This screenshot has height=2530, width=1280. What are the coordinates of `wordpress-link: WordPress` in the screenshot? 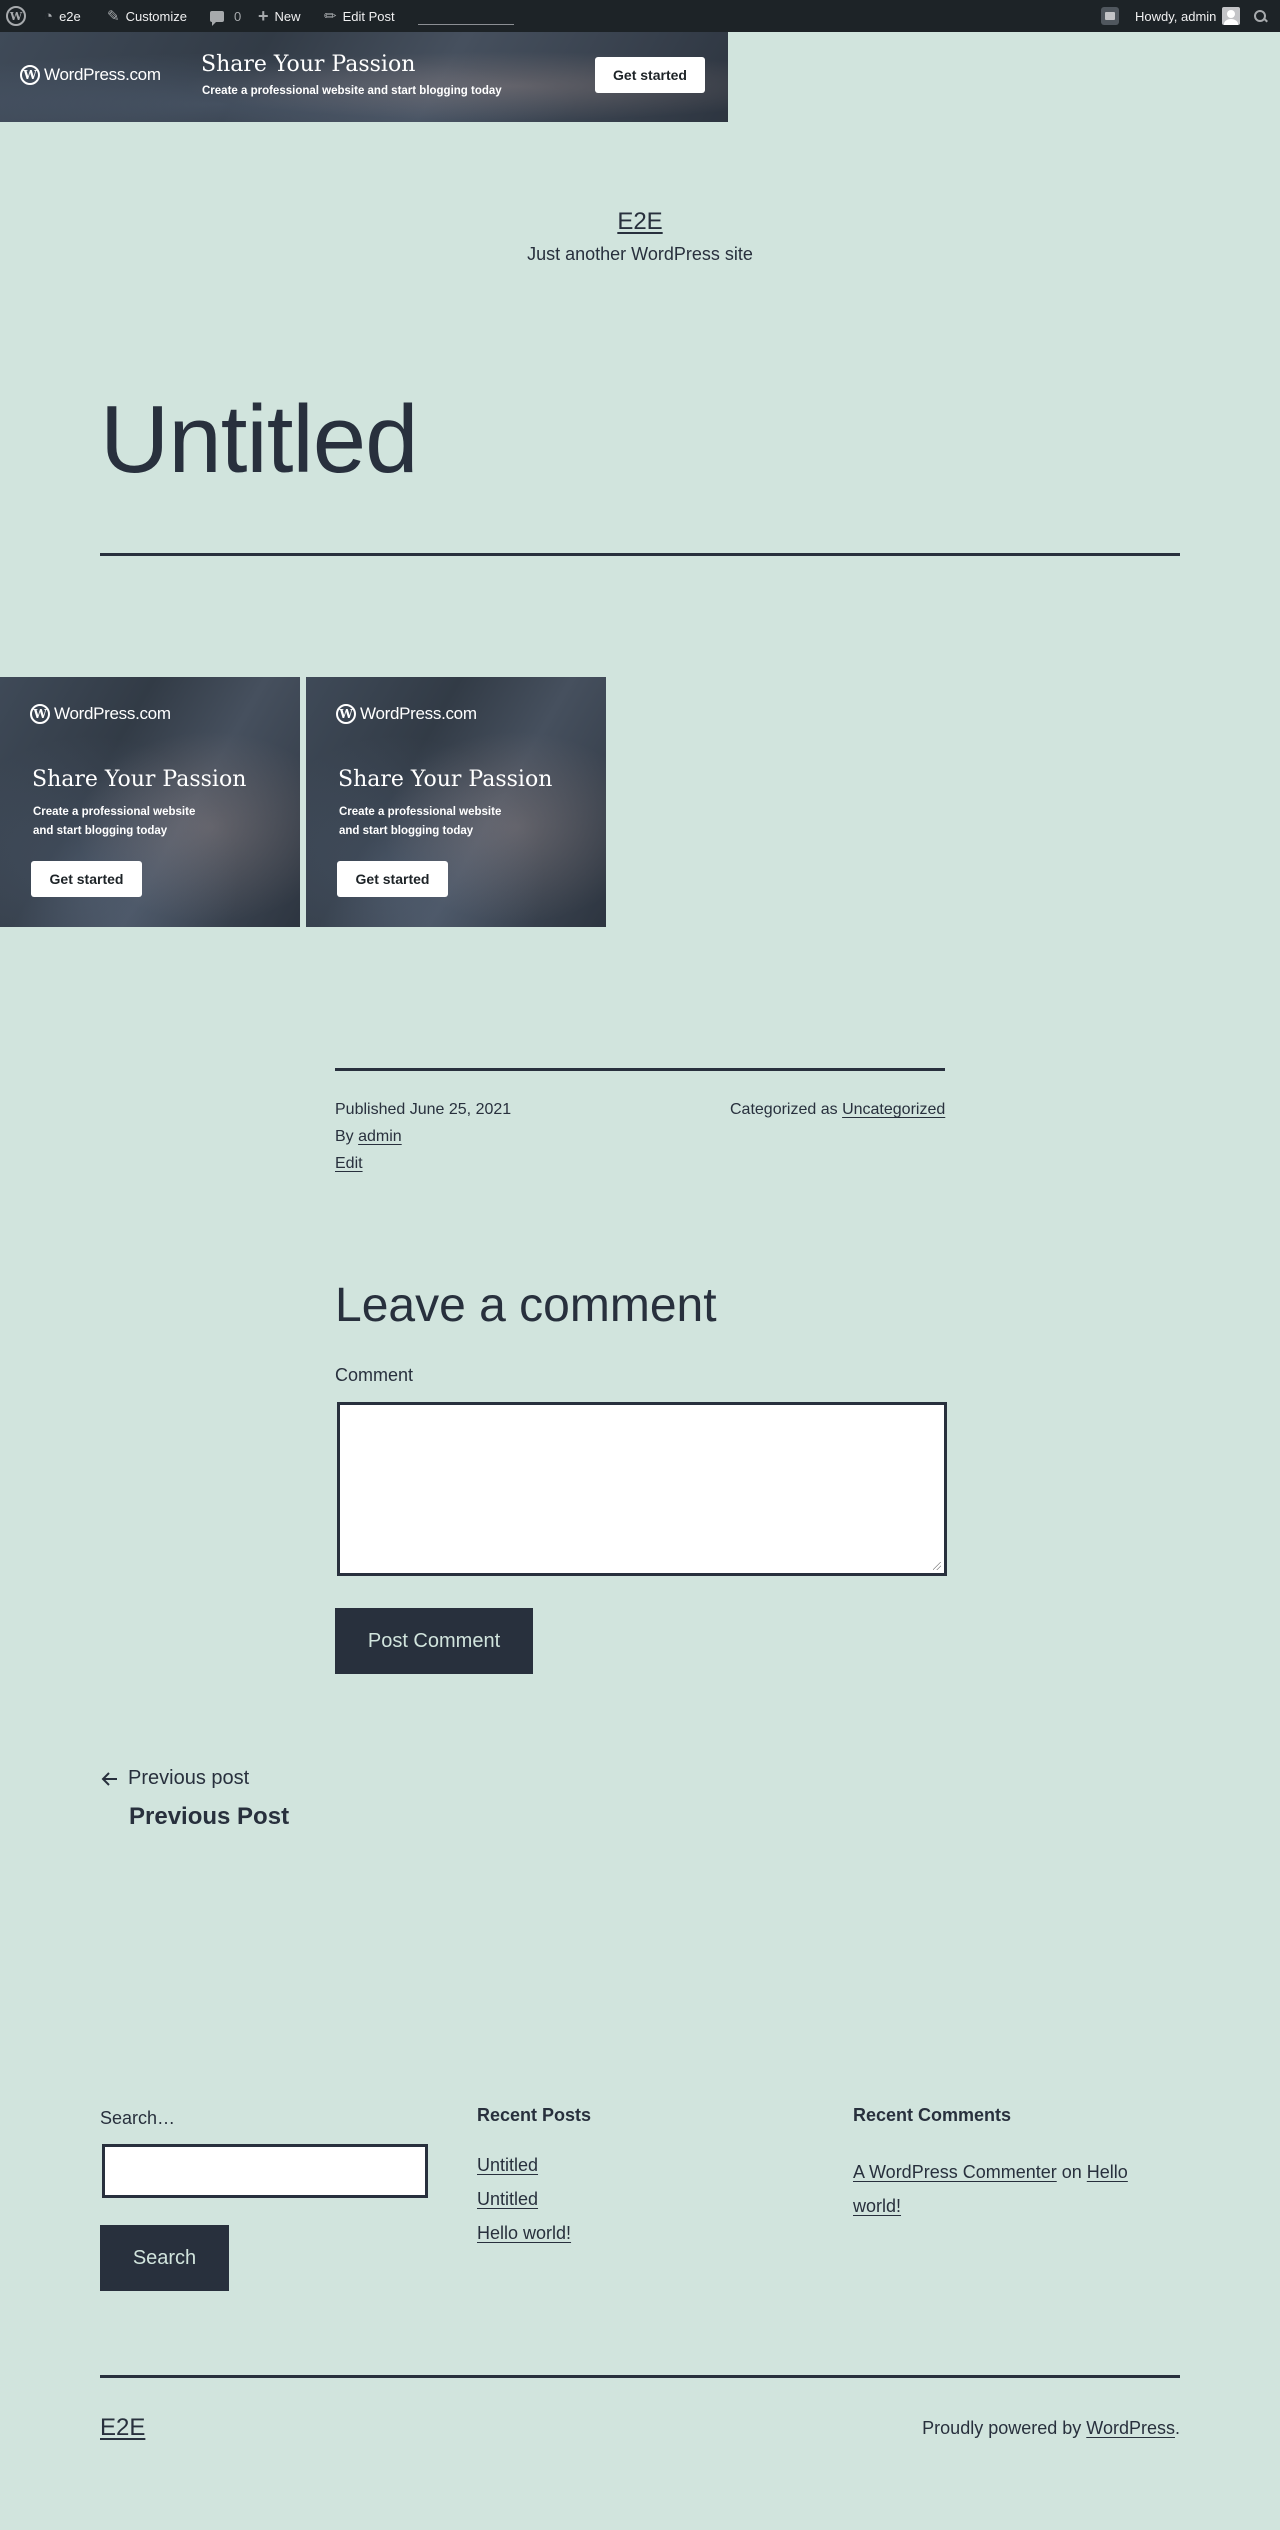 It's located at (1130, 2428).